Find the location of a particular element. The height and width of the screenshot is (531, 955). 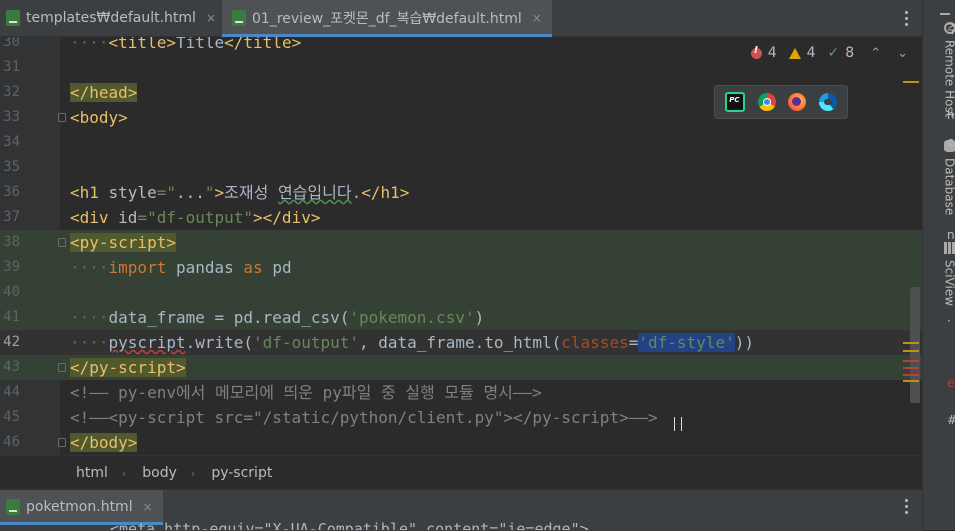

line-number: 38 is located at coordinates (10, 242).